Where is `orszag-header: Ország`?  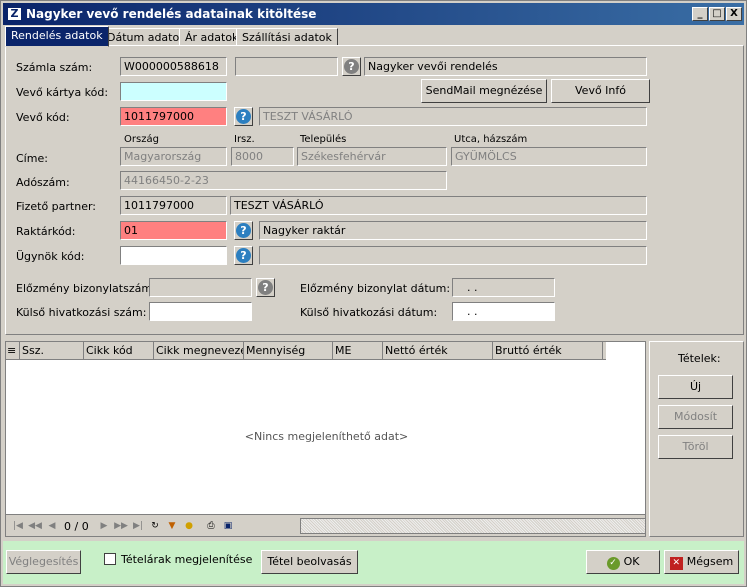
orszag-header: Ország is located at coordinates (141, 139).